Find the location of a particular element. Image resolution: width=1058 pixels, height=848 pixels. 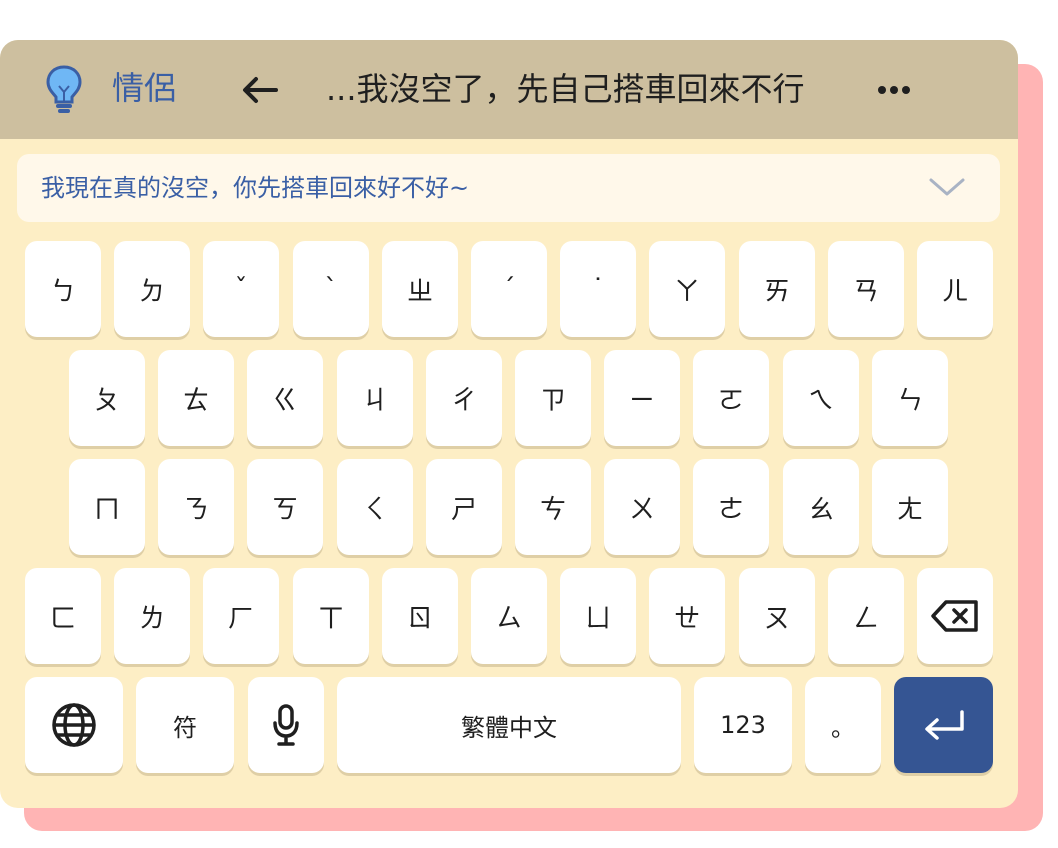

key-row4-9: ㄡ is located at coordinates (777, 616).